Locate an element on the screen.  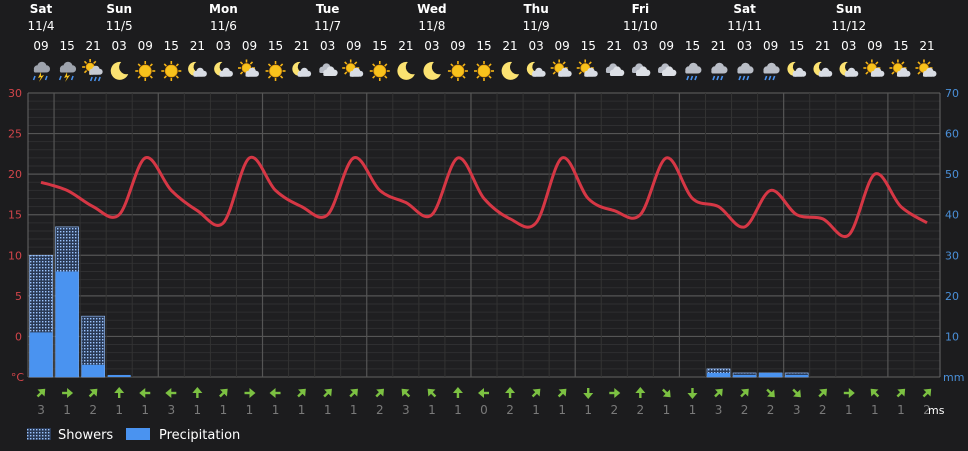
right-axis-unit: mm is located at coordinates (953, 377).